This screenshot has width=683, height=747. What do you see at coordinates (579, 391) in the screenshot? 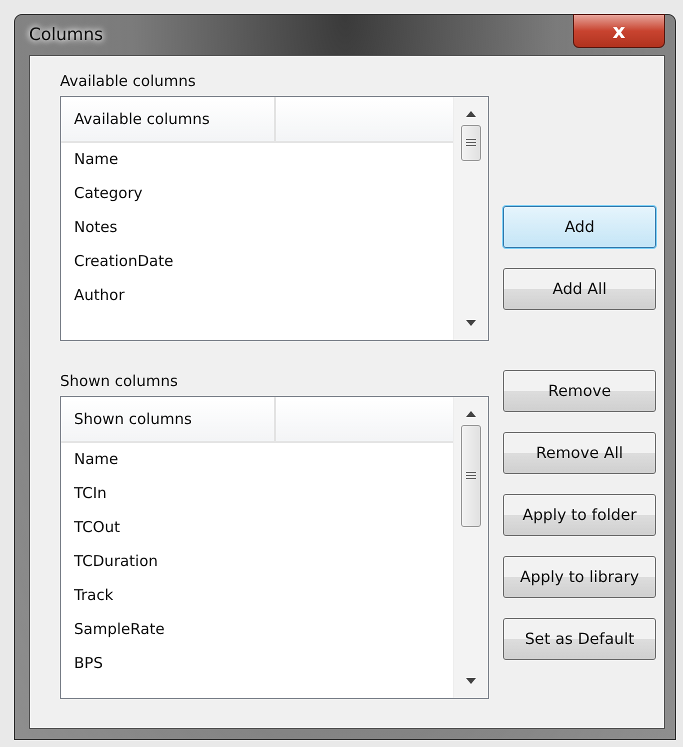
I see `dialog-button: Remove` at bounding box center [579, 391].